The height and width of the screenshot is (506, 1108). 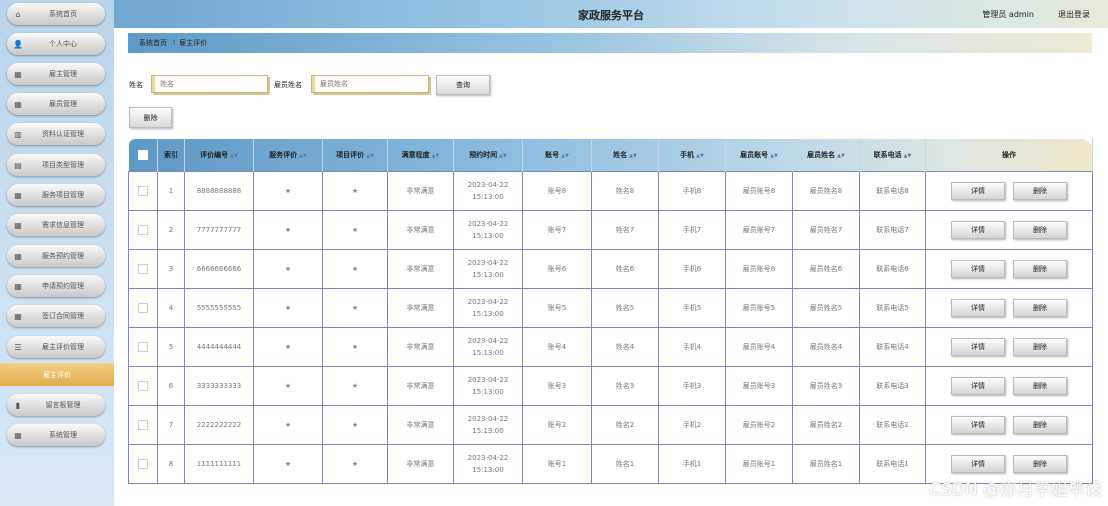 I want to click on sidebar-item-label: 雇主评价管理, so click(x=63, y=347).